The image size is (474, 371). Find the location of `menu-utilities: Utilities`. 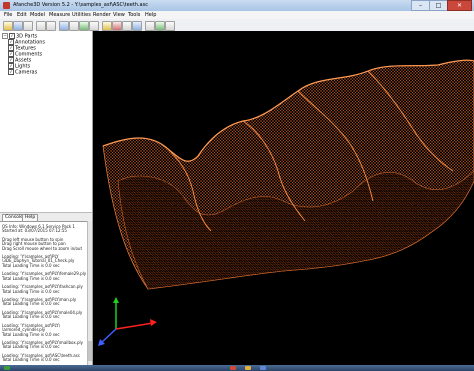

menu-utilities: Utilities is located at coordinates (81, 15).